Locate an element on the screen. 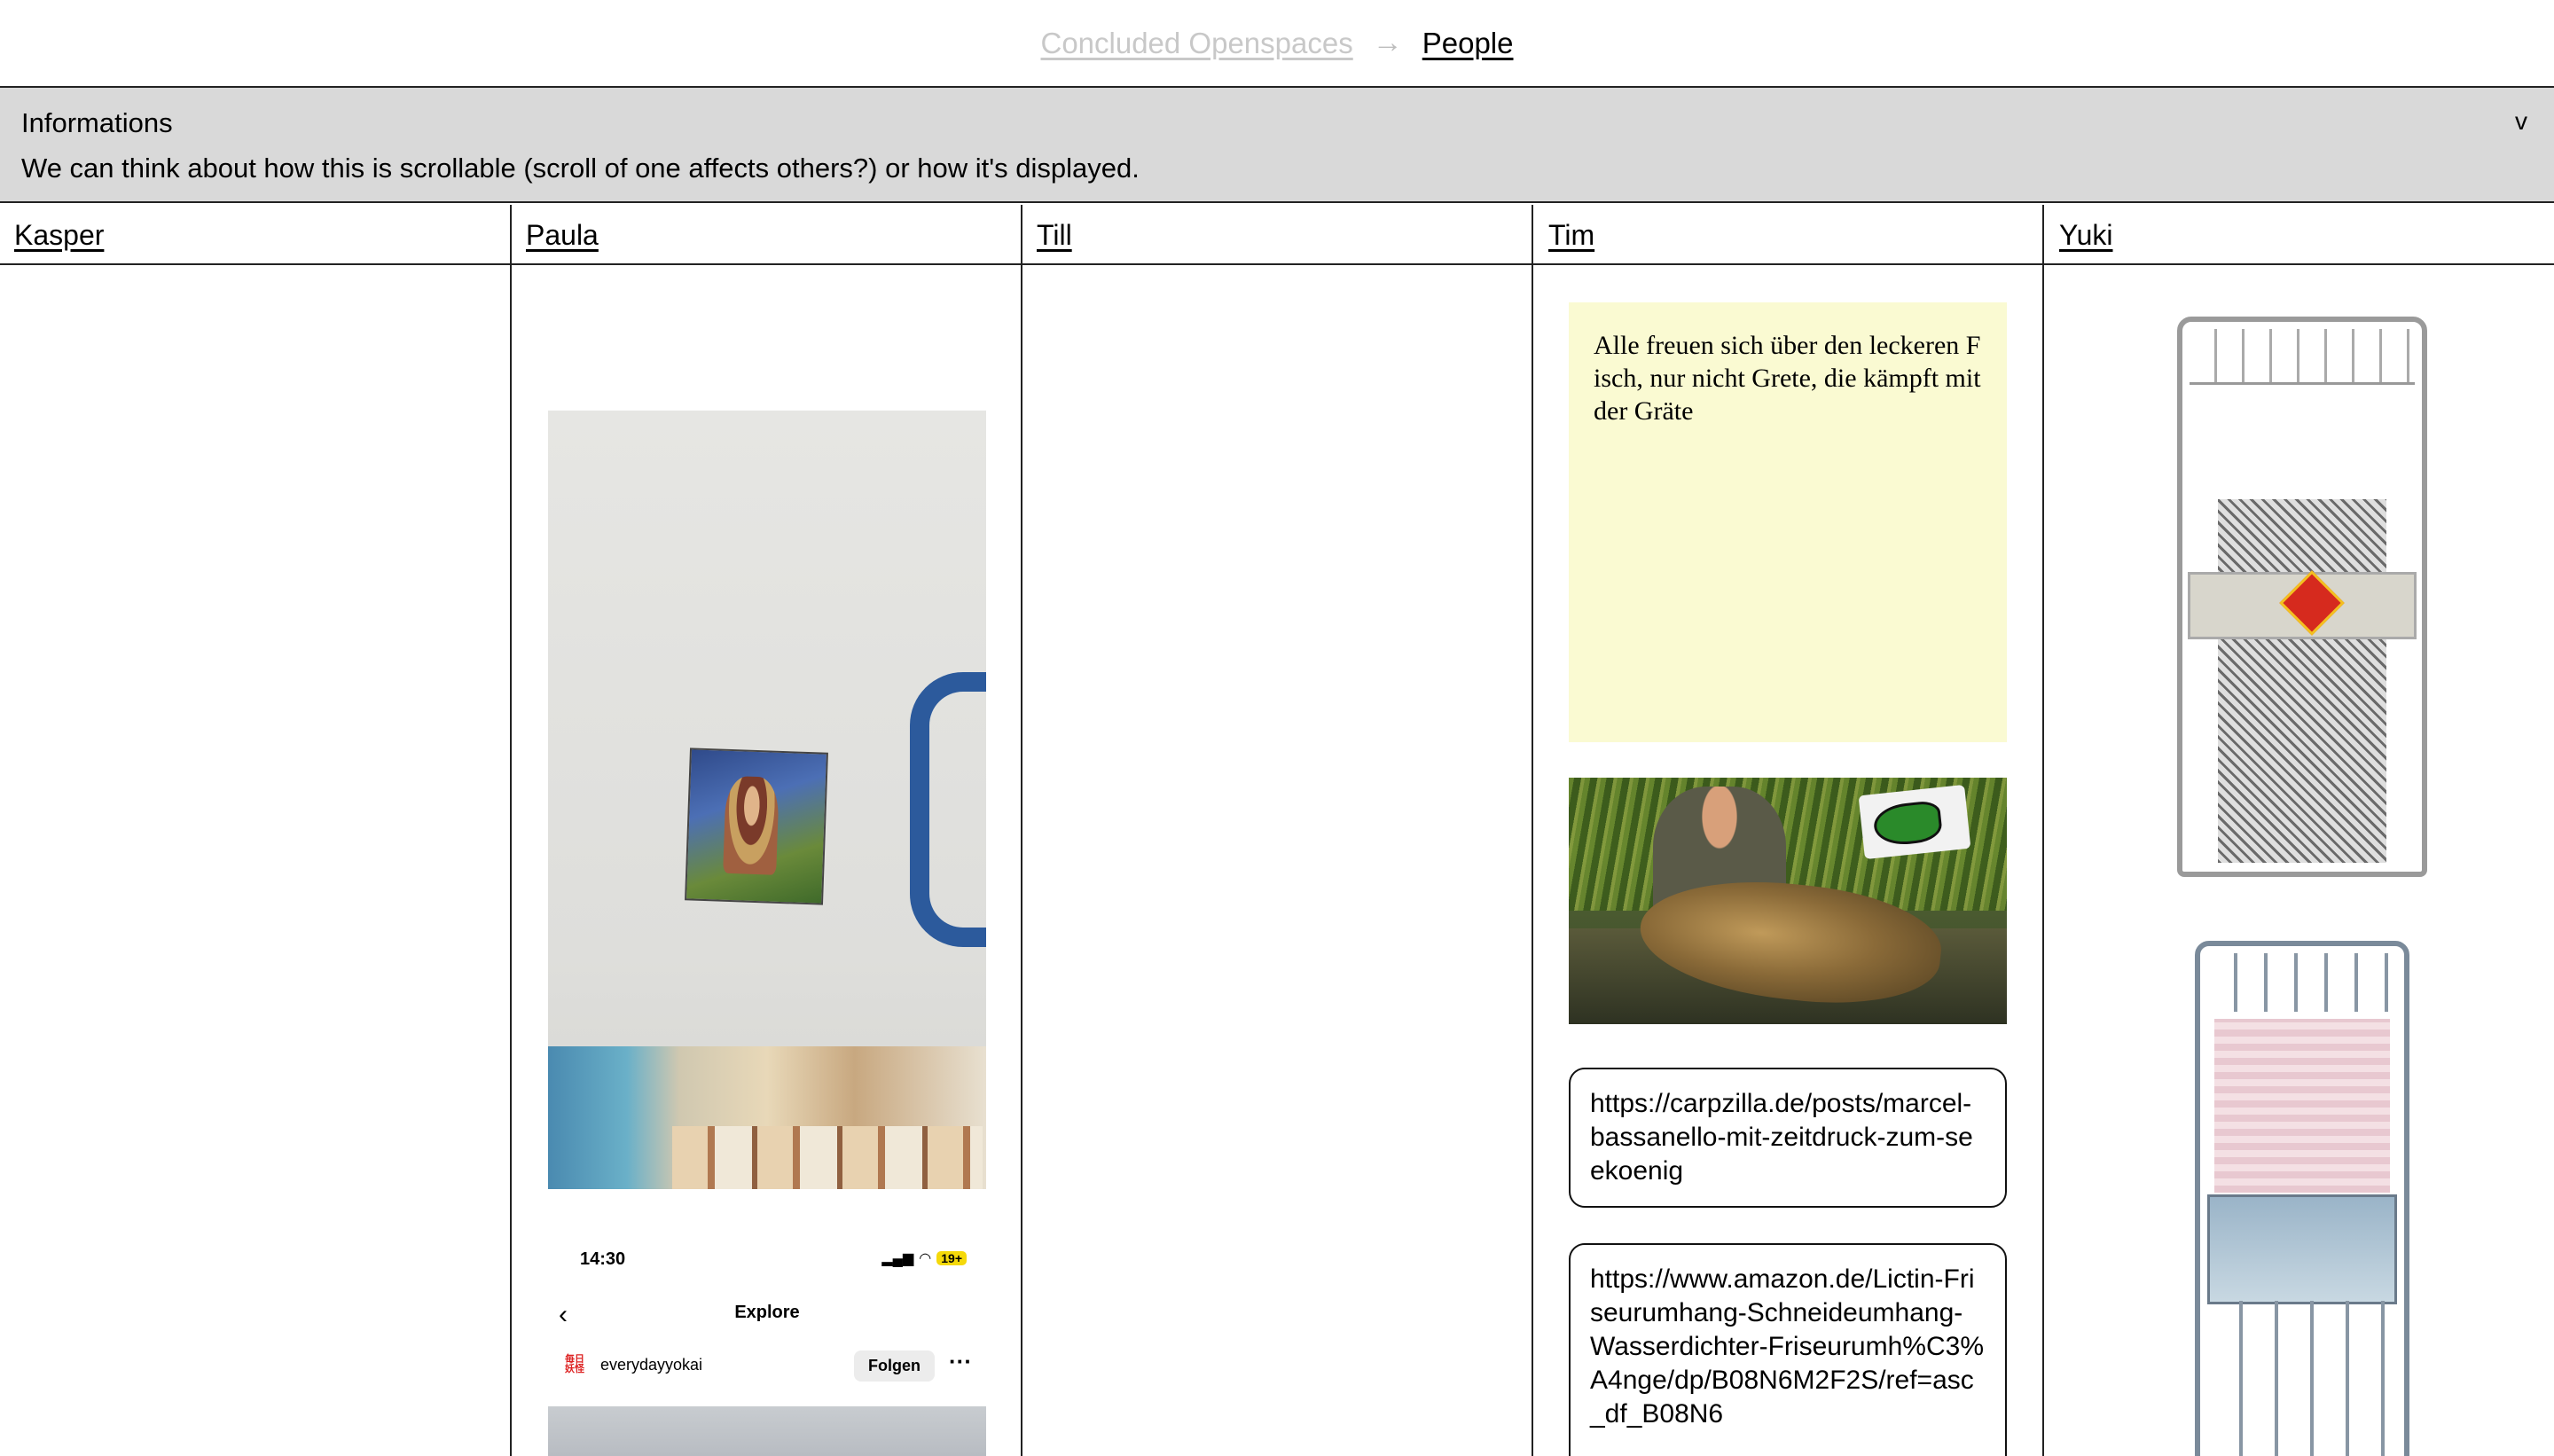 This screenshot has height=1456, width=2554. phone-status-bar: ▂▄▆ ◠ 19+ is located at coordinates (924, 1258).